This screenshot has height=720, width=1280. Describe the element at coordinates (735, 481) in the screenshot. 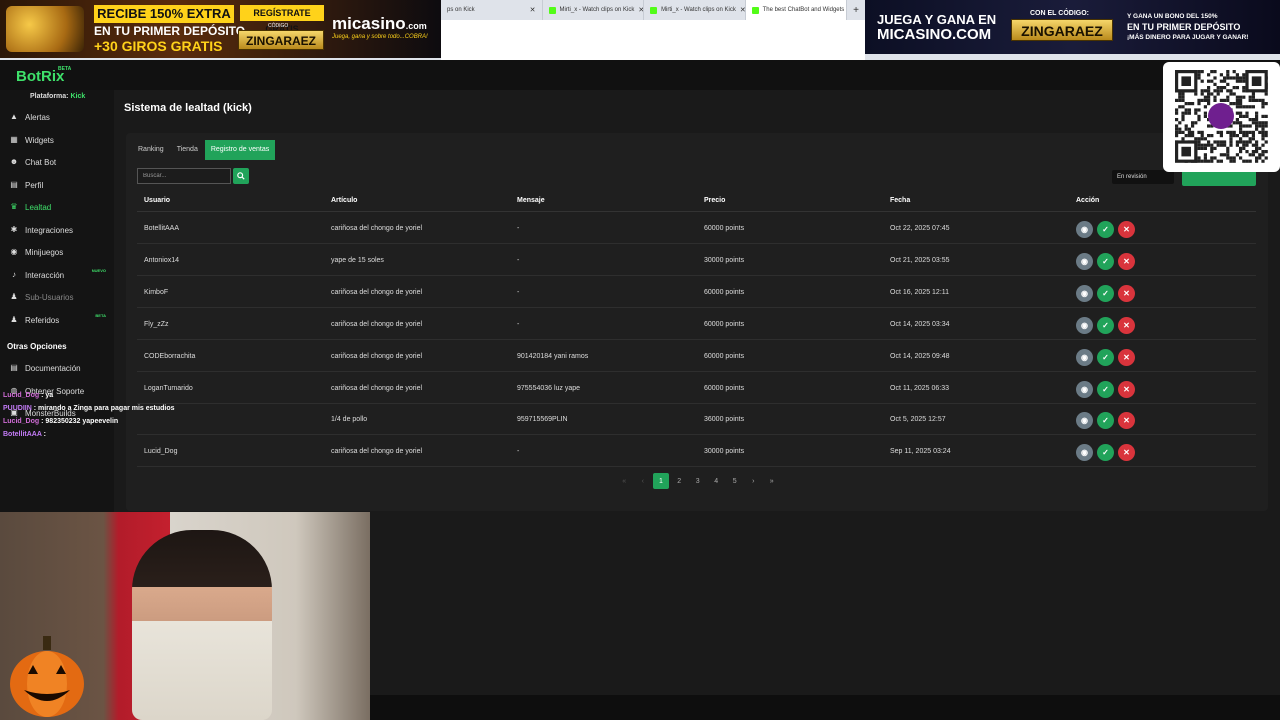

I see `page-5-button: 5` at that location.